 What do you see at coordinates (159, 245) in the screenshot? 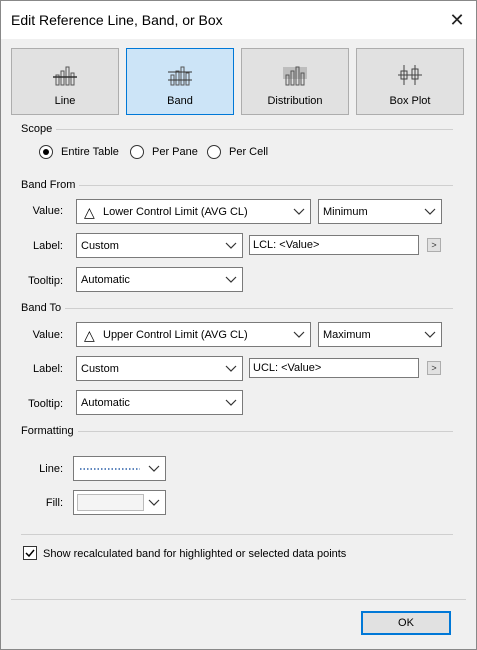
I see `band-from-label-type-select: Custom` at bounding box center [159, 245].